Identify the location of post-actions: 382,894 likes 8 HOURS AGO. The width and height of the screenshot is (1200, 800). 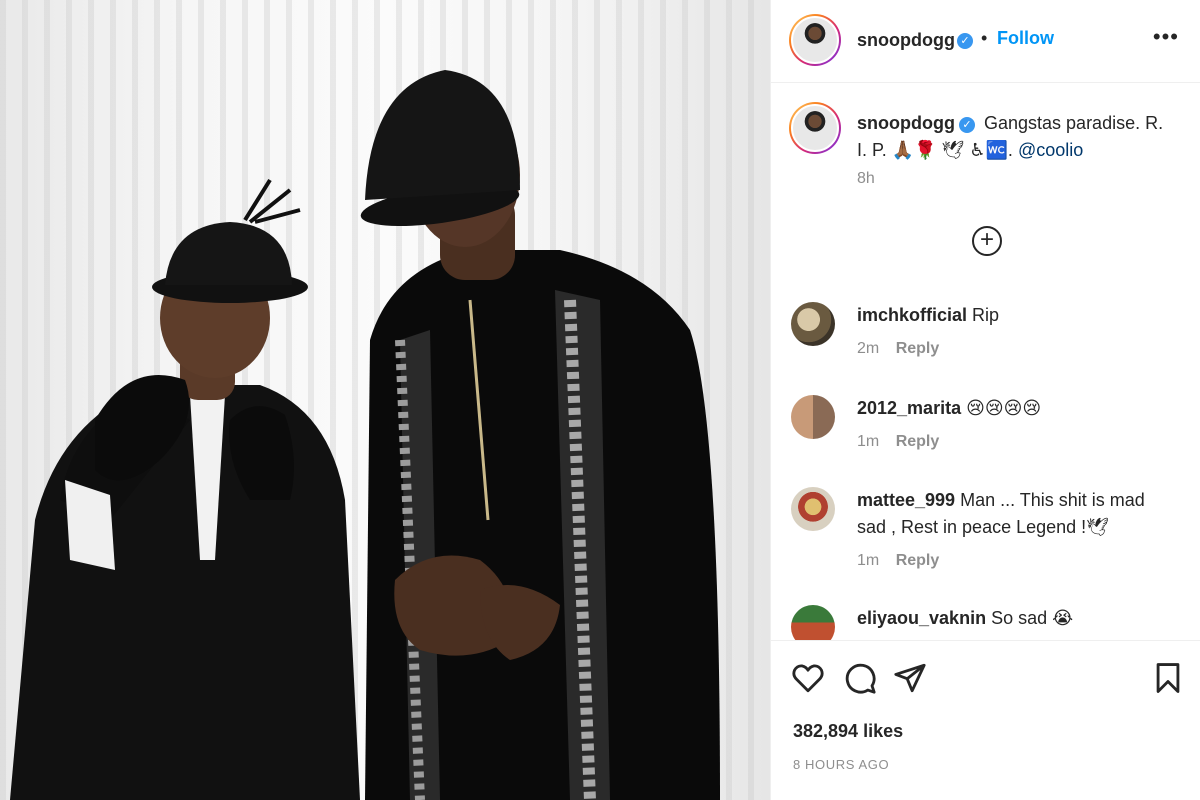
(985, 720).